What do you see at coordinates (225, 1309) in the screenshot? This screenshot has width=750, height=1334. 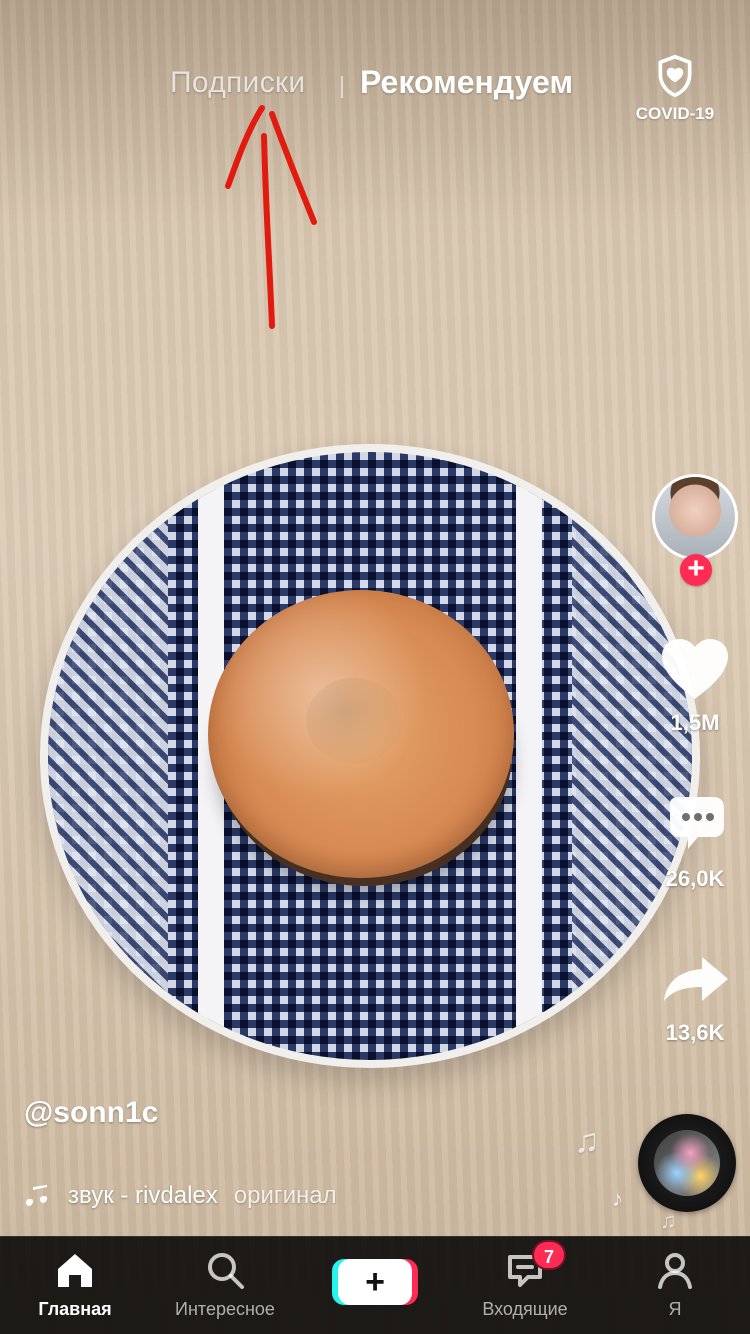 I see `tab-discover-label: Интересное` at bounding box center [225, 1309].